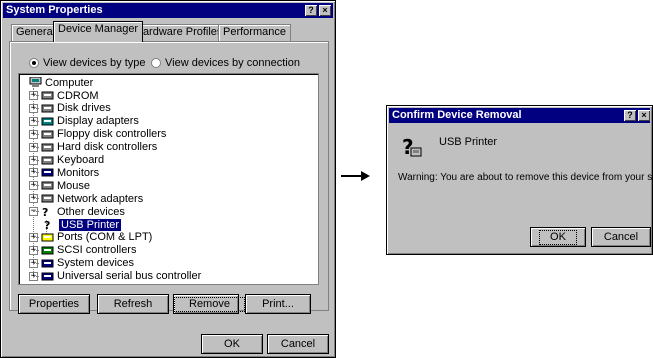 The width and height of the screenshot is (653, 358). I want to click on properties-button: Properties, so click(54, 304).